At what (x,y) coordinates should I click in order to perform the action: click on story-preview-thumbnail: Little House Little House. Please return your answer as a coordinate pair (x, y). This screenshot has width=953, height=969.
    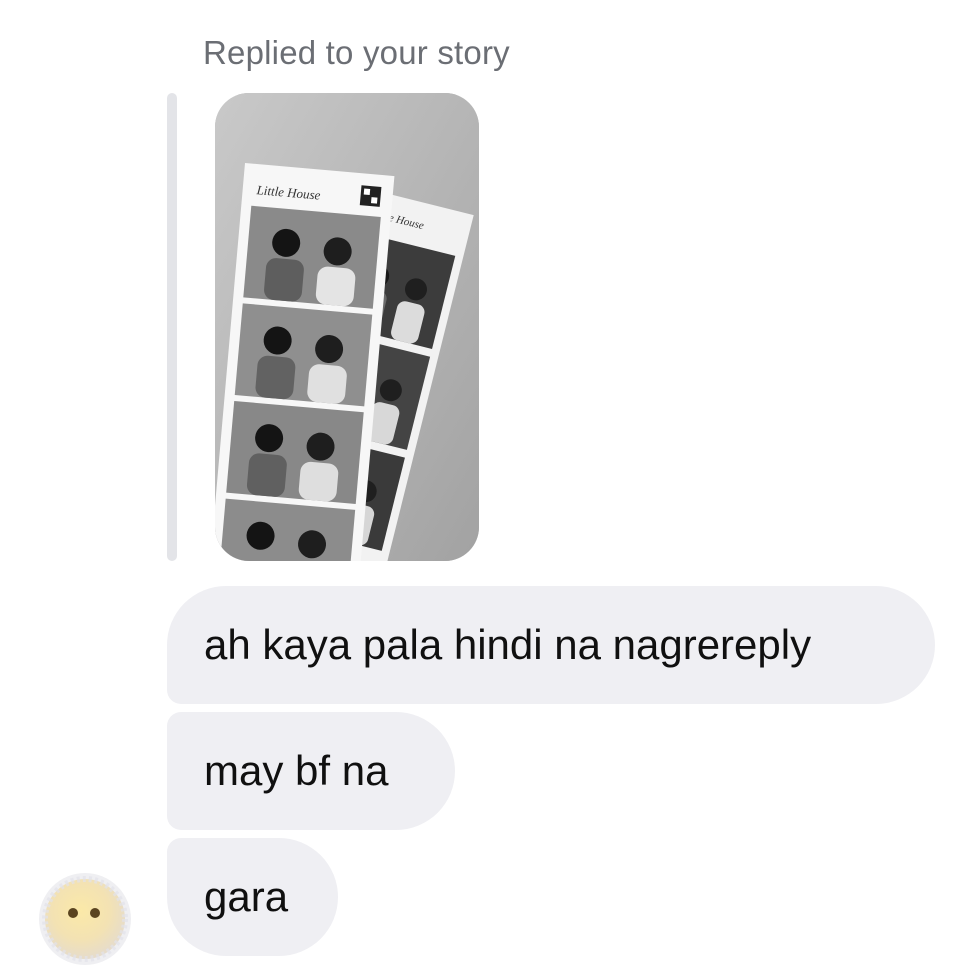
    Looking at the image, I should click on (347, 327).